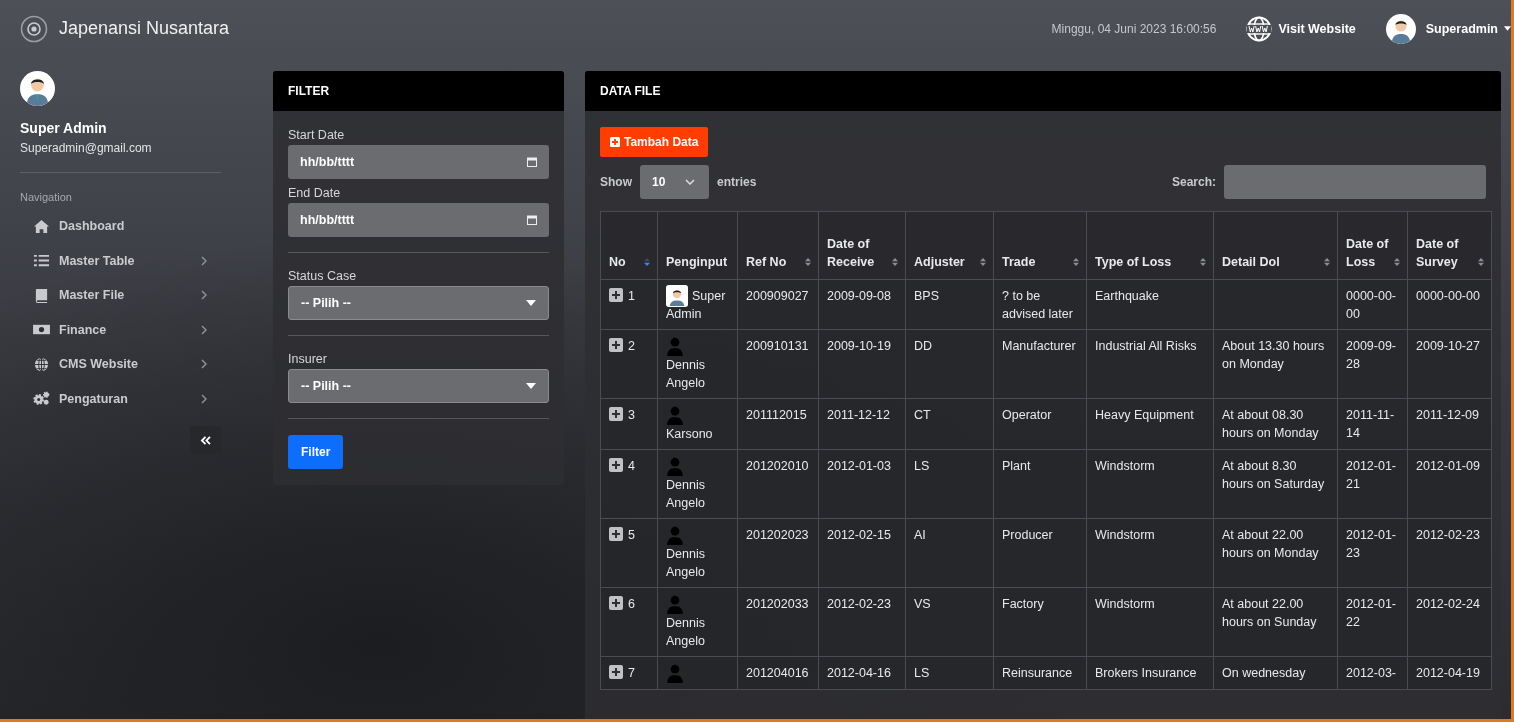 This screenshot has height=722, width=1514. What do you see at coordinates (949, 553) in the screenshot?
I see `table-cell: AI` at bounding box center [949, 553].